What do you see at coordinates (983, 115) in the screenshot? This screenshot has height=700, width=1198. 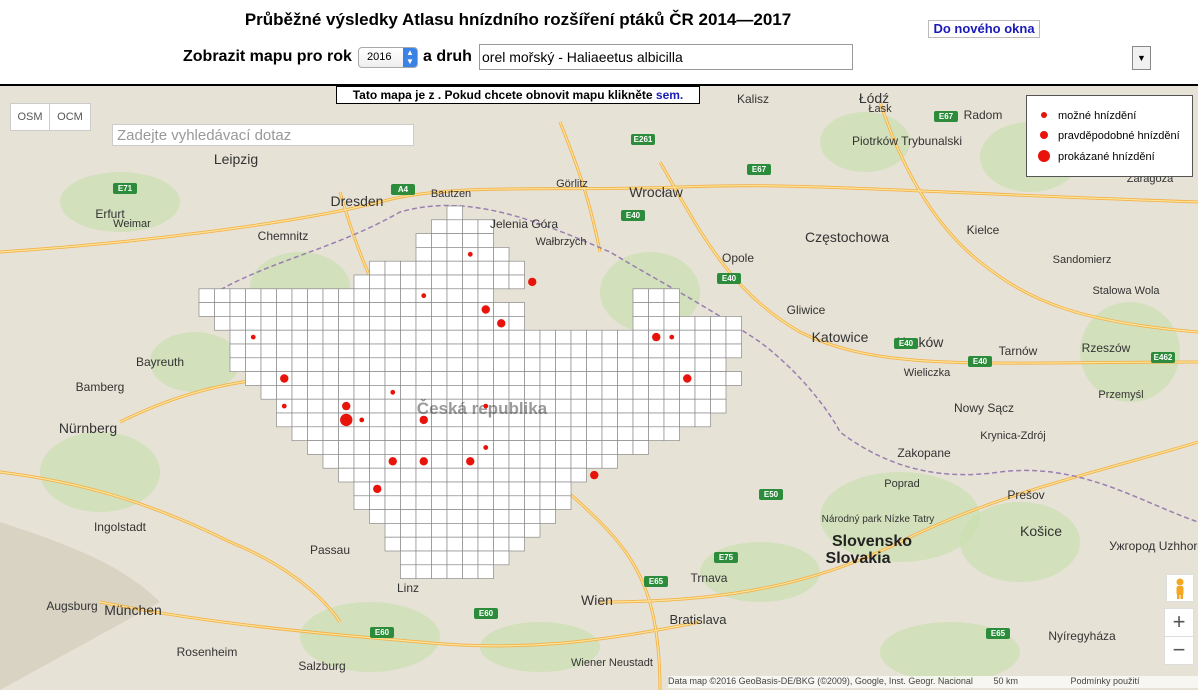 I see `city-label: Radom` at bounding box center [983, 115].